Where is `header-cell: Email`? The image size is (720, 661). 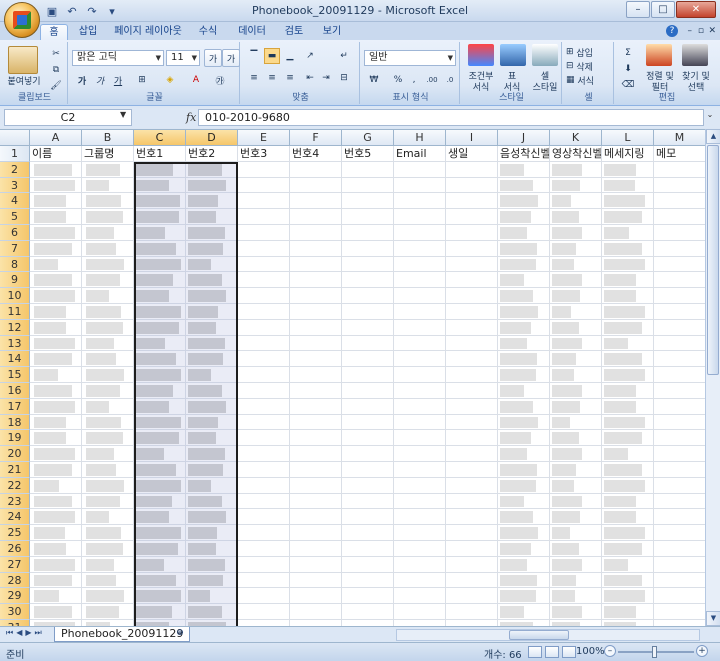 header-cell: Email is located at coordinates (420, 154).